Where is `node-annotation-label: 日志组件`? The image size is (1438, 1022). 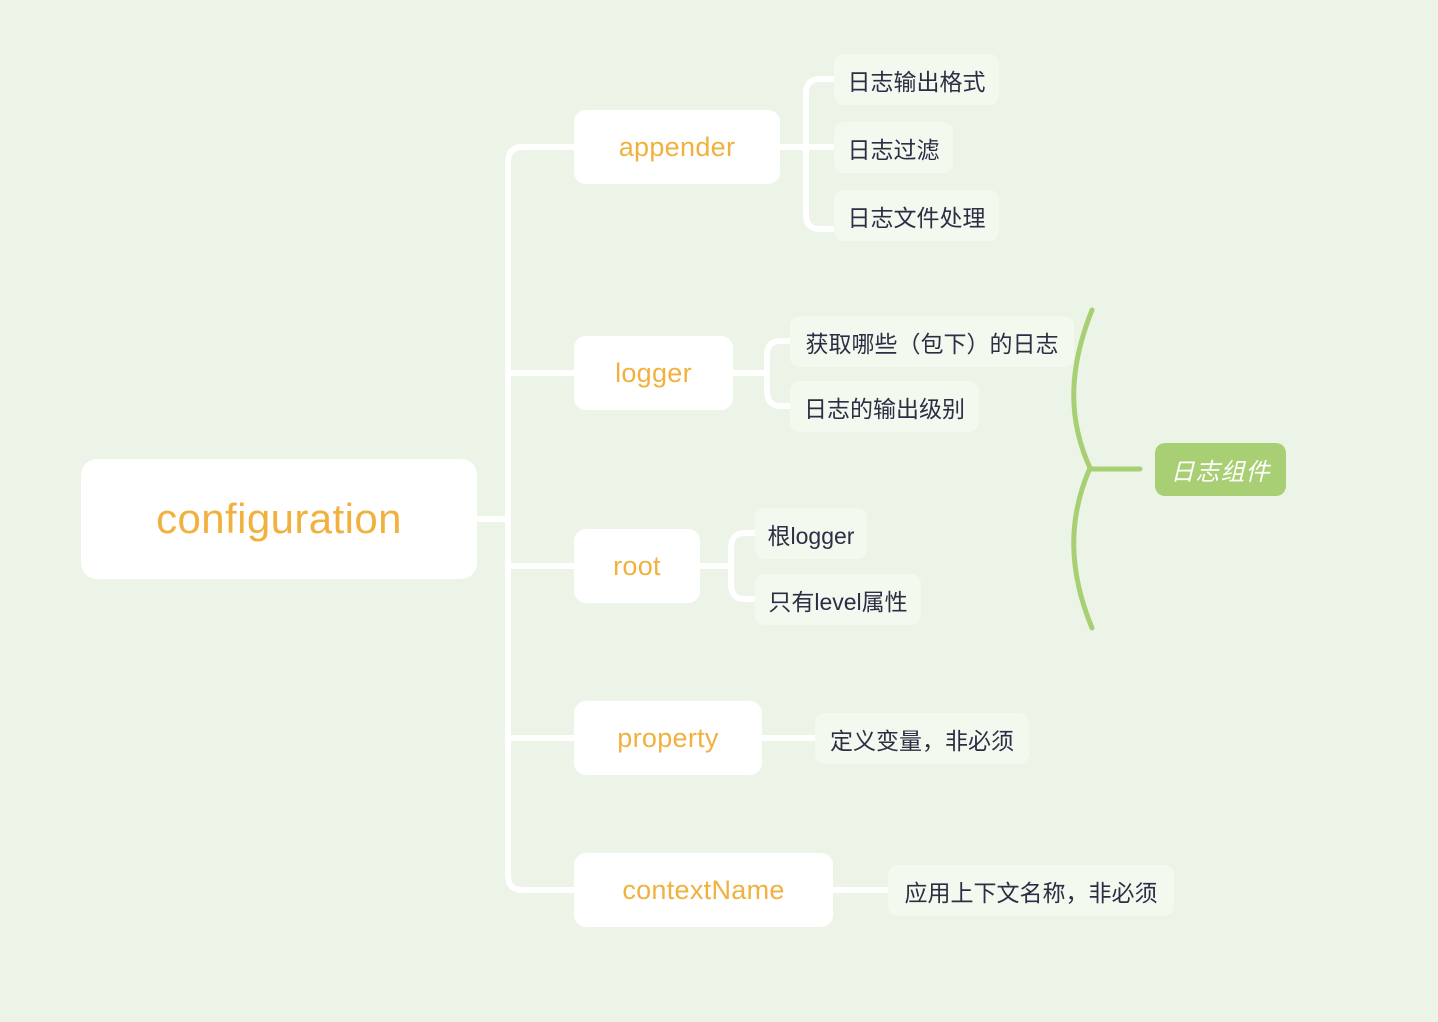 node-annotation-label: 日志组件 is located at coordinates (1220, 472).